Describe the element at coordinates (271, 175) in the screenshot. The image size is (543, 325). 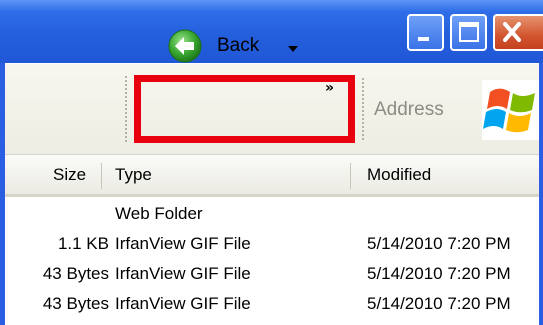
I see `column-header-bar: Size Type Modified` at that location.